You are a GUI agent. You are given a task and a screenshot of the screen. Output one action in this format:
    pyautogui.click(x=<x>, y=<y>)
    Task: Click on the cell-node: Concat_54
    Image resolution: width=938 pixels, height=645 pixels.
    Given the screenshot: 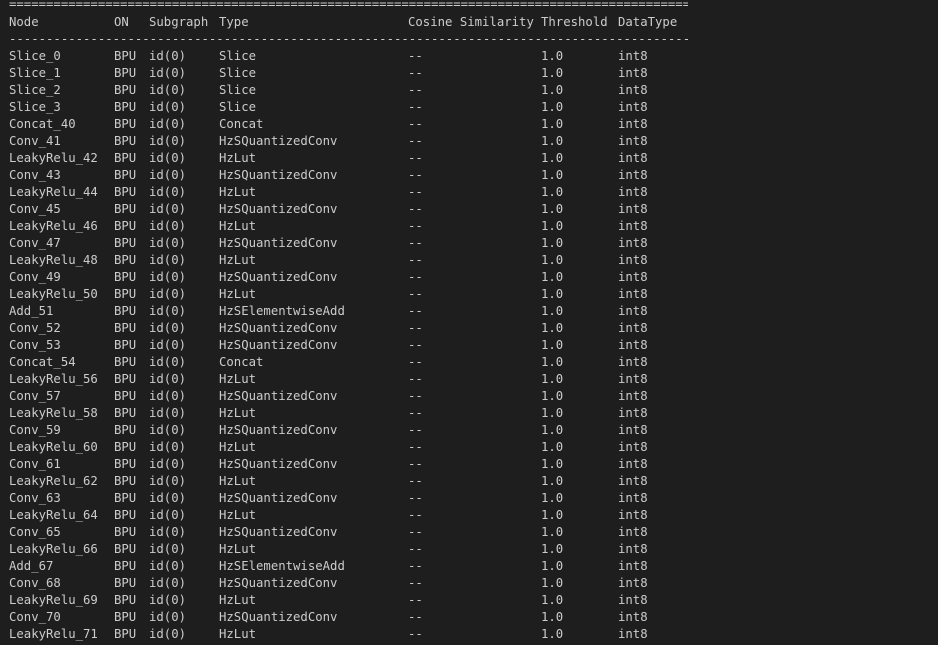 What is the action you would take?
    pyautogui.click(x=42, y=362)
    